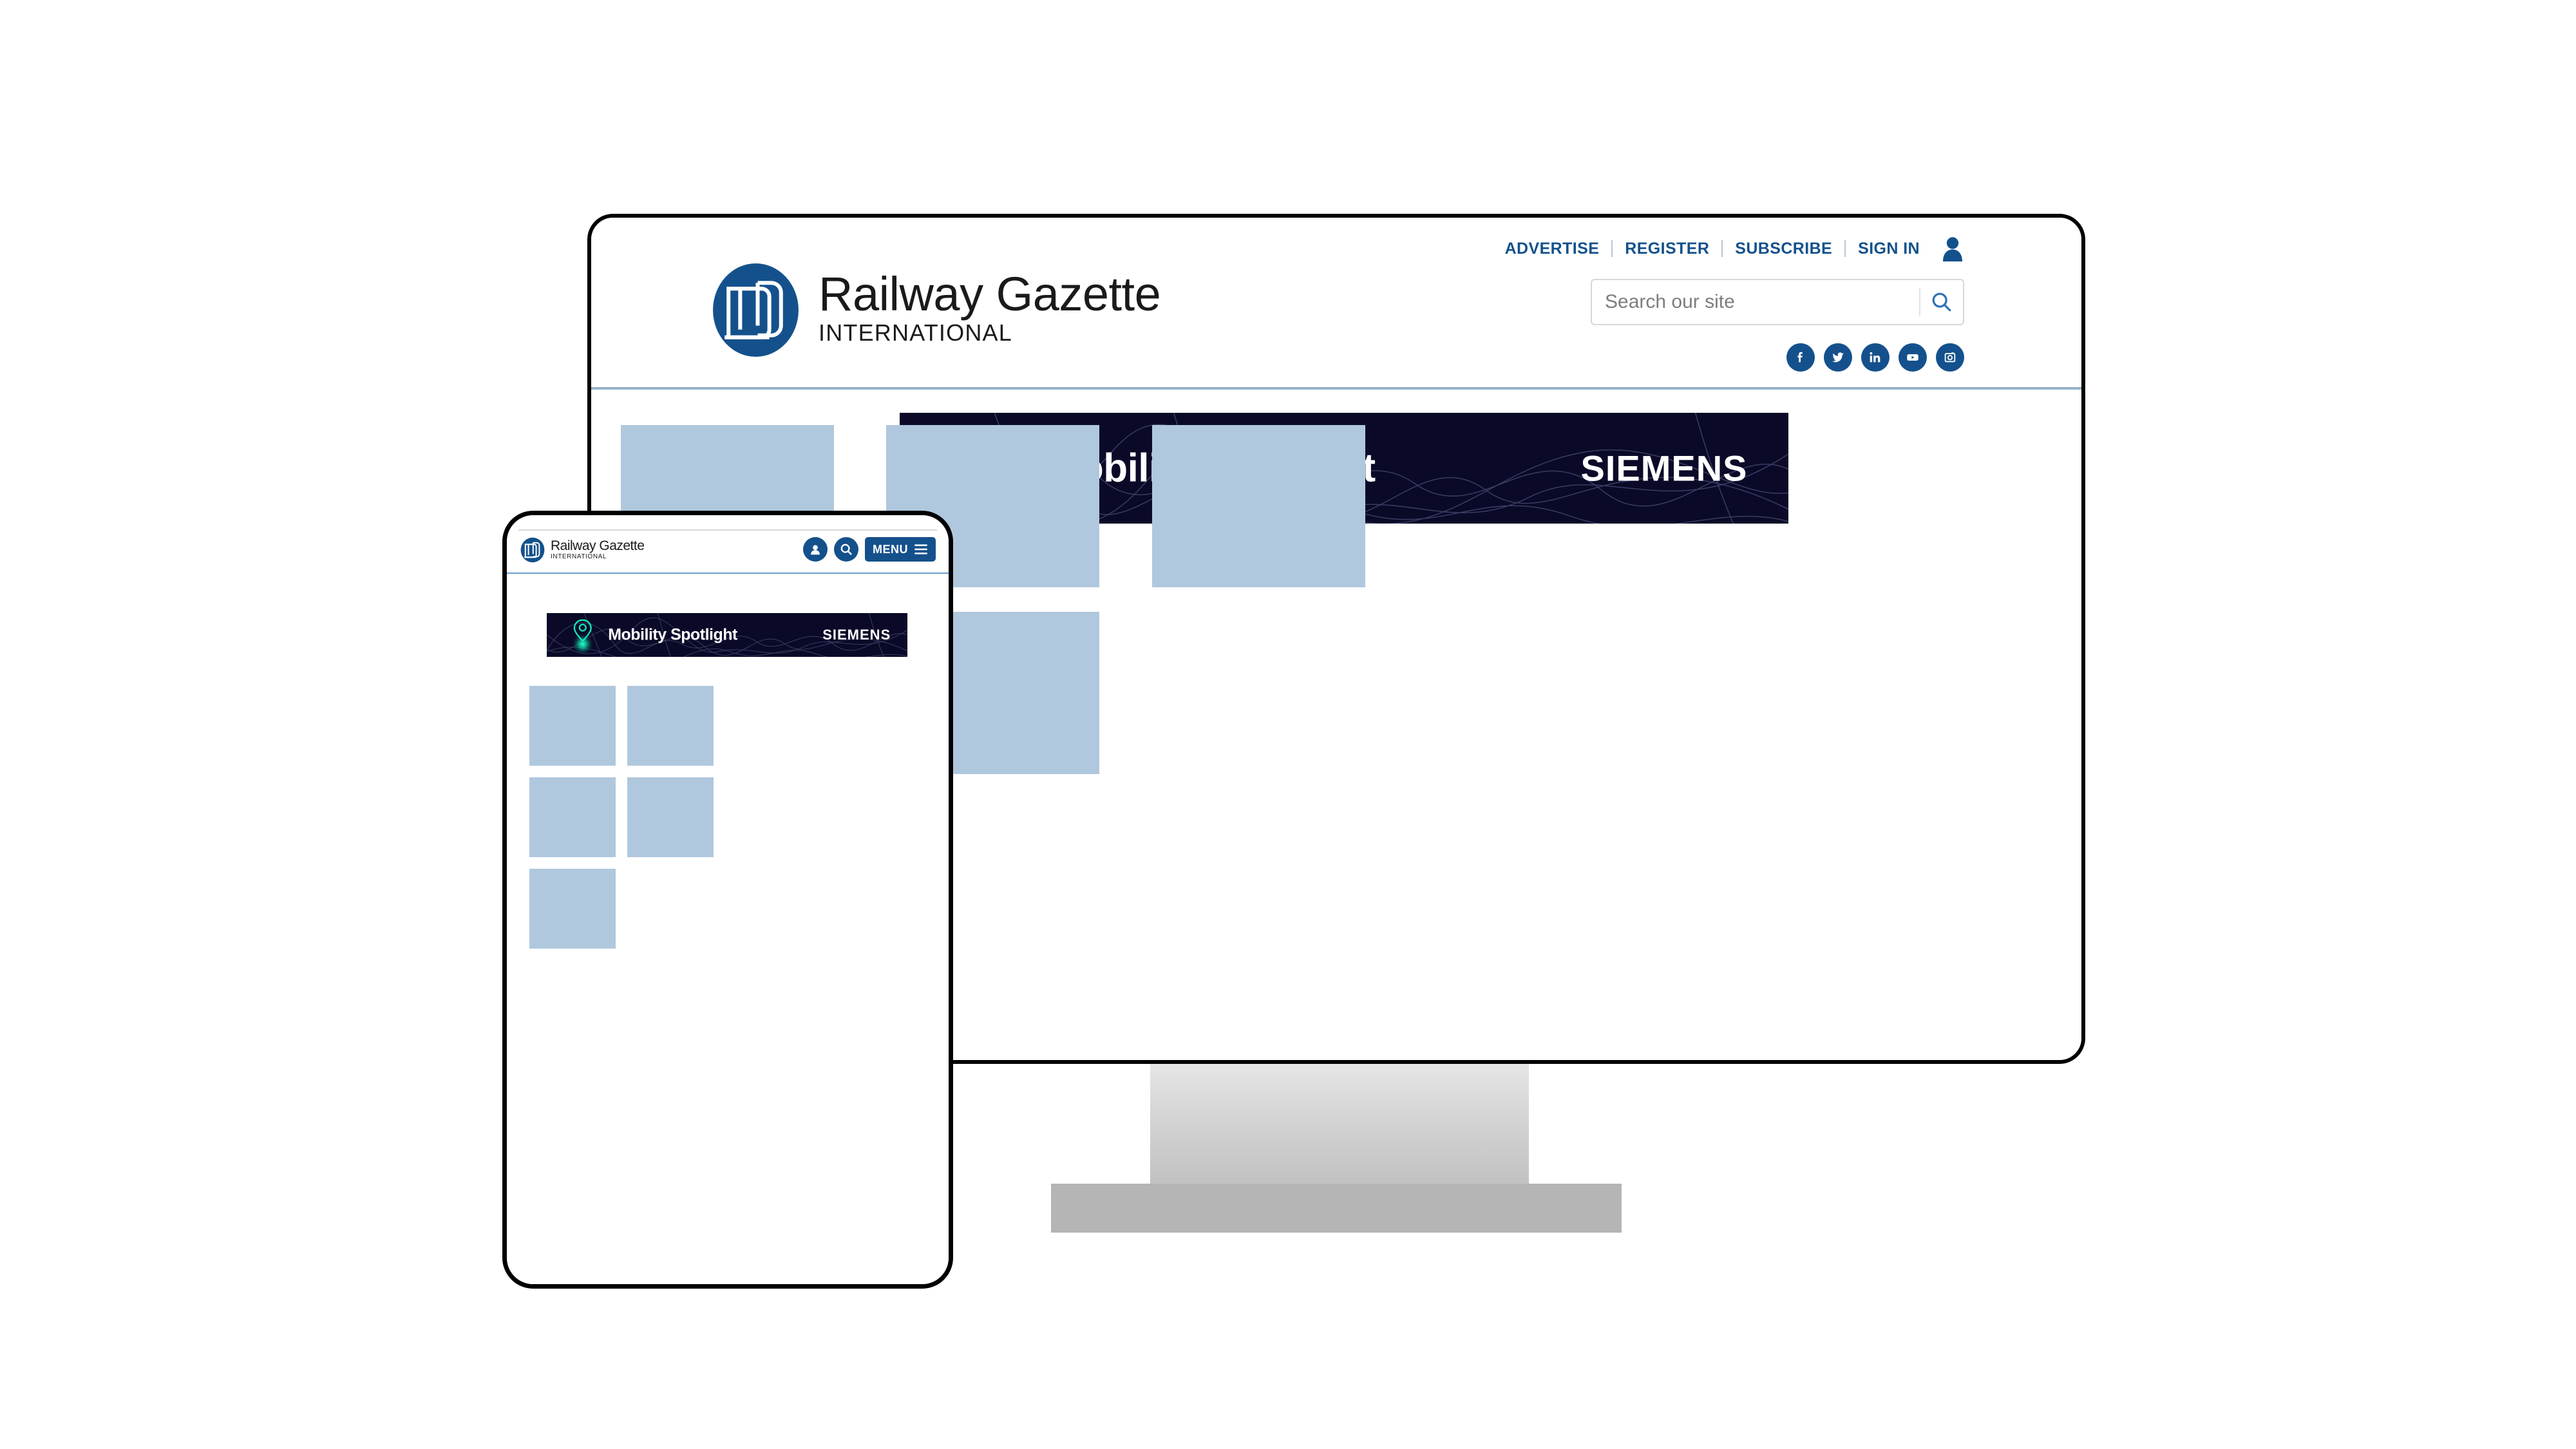 The height and width of the screenshot is (1449, 2576). What do you see at coordinates (856, 635) in the screenshot?
I see `mobile-banner-advertiser-logo: SIEMENS` at bounding box center [856, 635].